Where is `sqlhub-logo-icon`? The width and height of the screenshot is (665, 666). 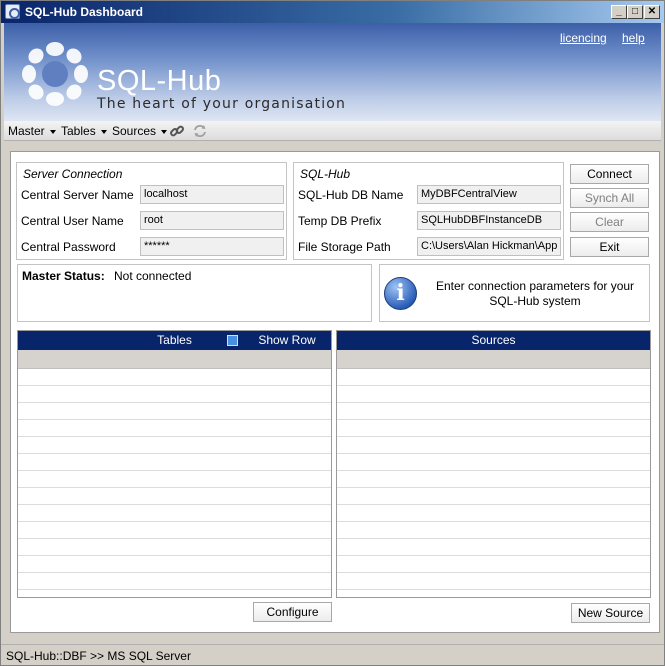 sqlhub-logo-icon is located at coordinates (55, 74).